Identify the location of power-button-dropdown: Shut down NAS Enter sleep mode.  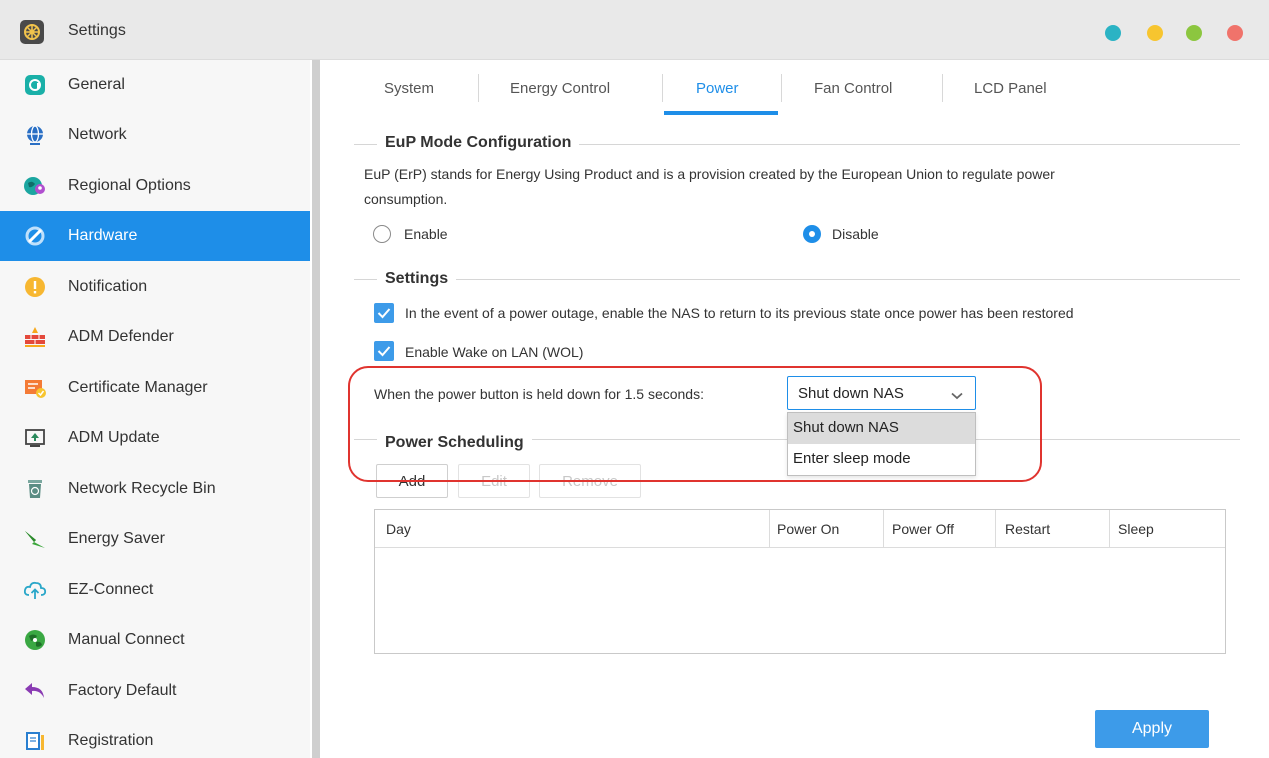
(881, 444).